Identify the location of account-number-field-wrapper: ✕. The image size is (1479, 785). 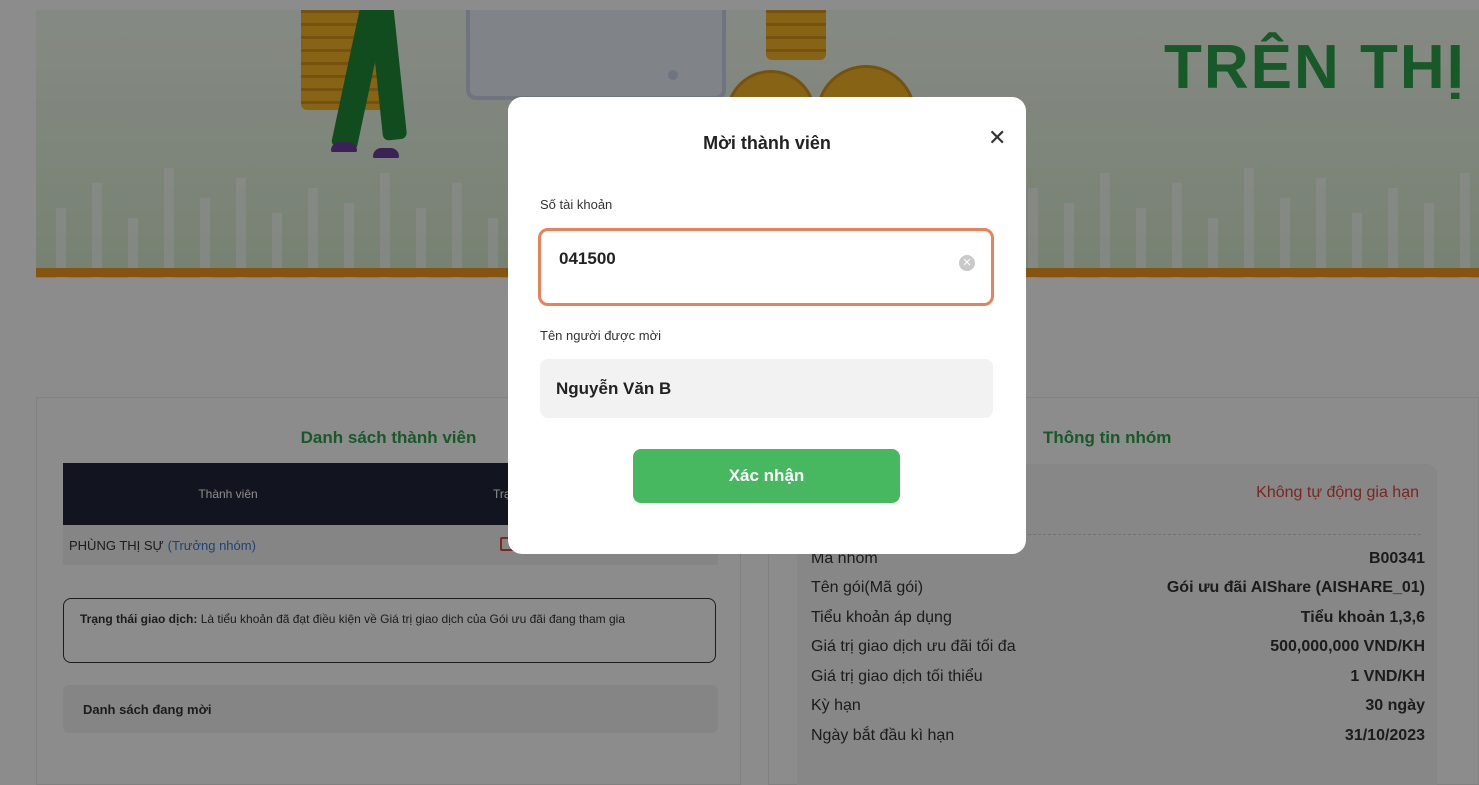
(766, 267).